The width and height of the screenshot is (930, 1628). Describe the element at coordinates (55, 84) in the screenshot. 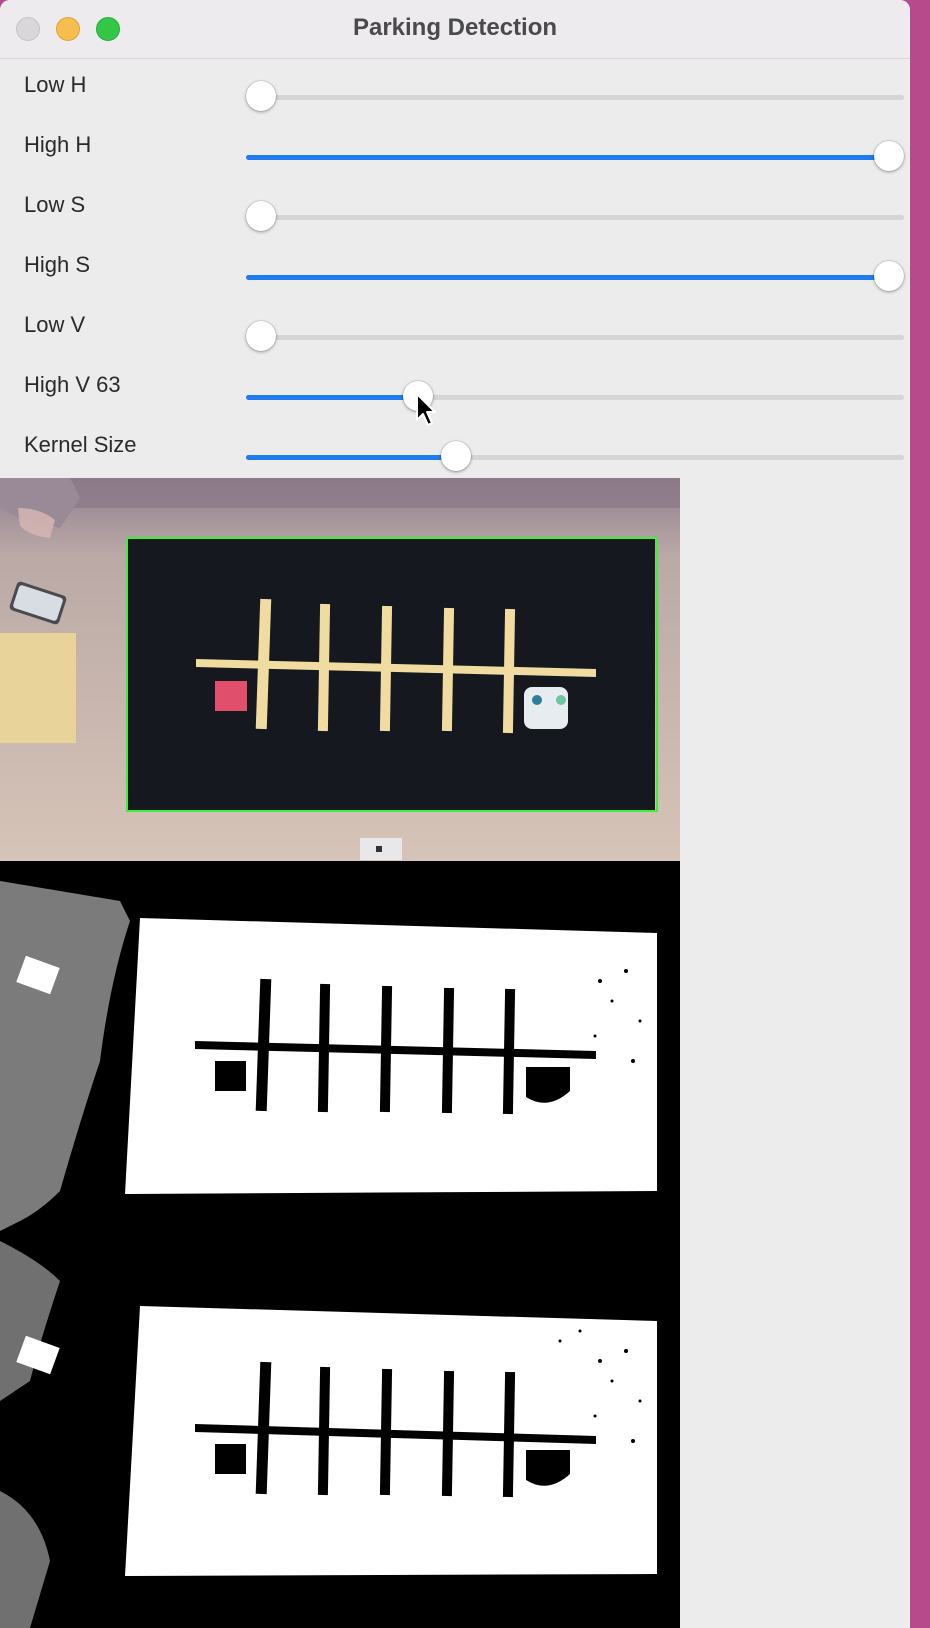

I see `slider-label: Low H` at that location.